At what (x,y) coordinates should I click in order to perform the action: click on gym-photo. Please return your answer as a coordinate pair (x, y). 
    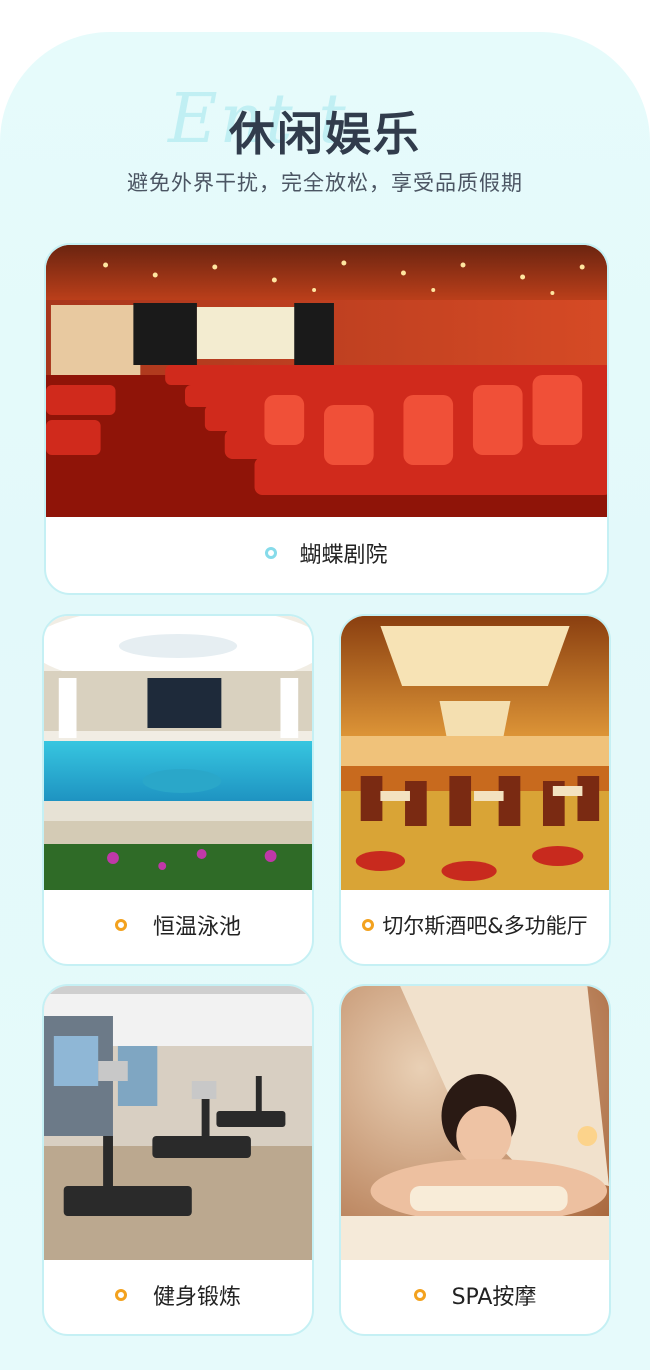
    Looking at the image, I should click on (178, 1123).